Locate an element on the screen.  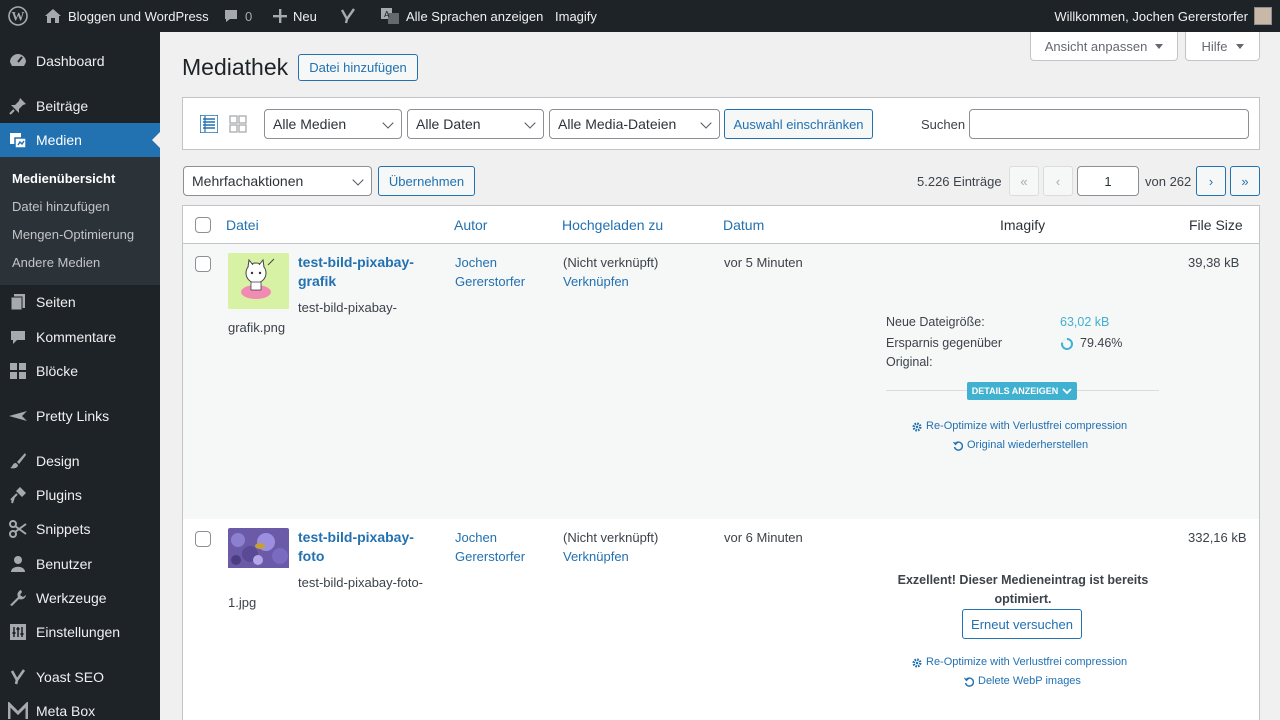
translate-icon: A is located at coordinates (390, 16).